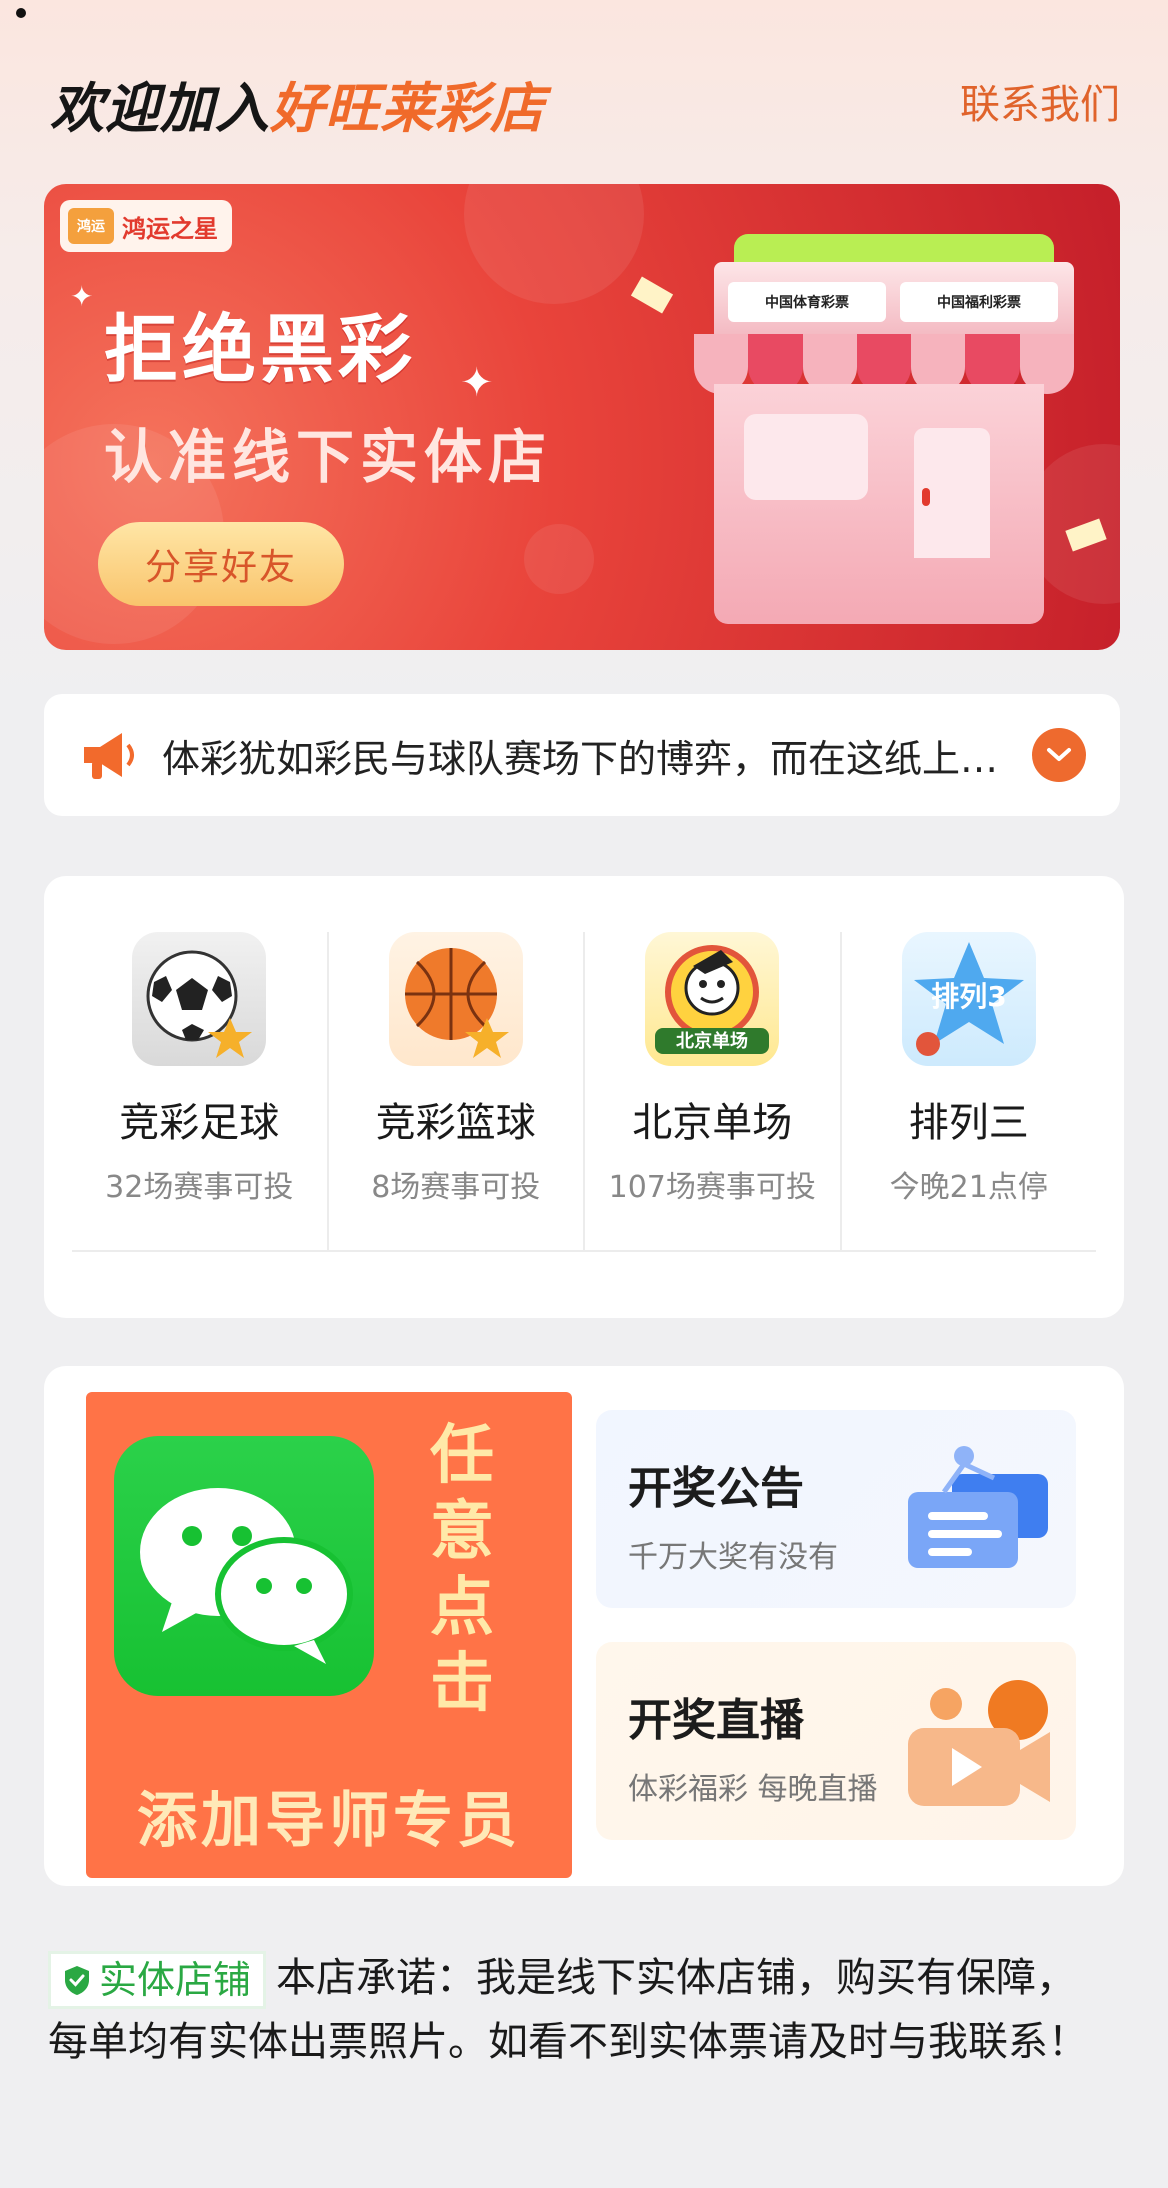 This screenshot has width=1168, height=2188. Describe the element at coordinates (952, 493) in the screenshot. I see `store-door` at that location.